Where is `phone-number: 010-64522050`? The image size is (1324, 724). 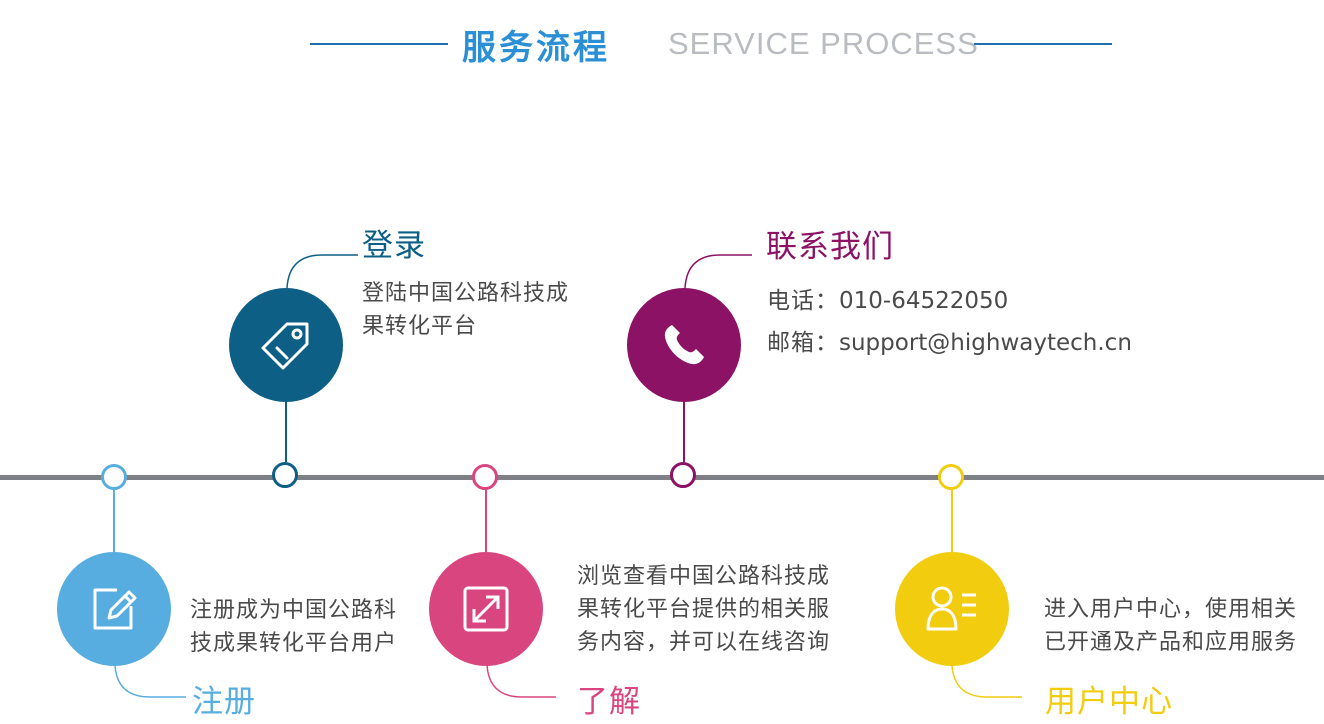
phone-number: 010-64522050 is located at coordinates (923, 301).